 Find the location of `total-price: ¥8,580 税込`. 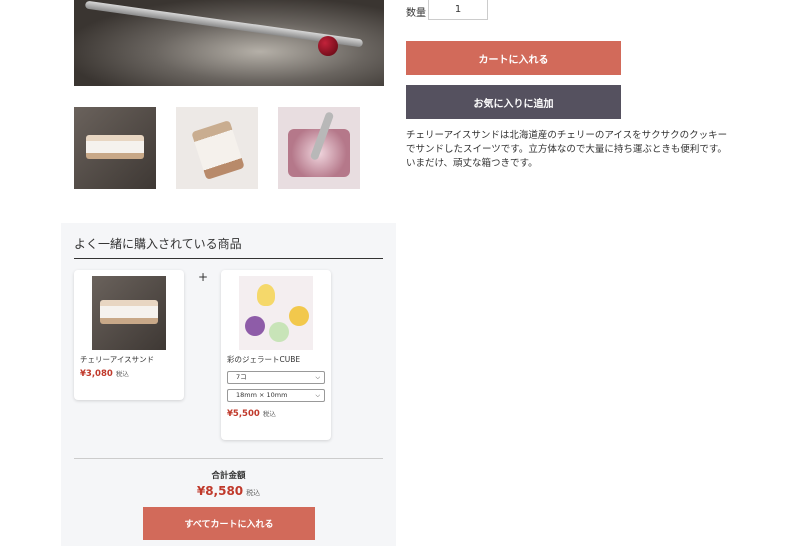

total-price: ¥8,580 税込 is located at coordinates (228, 491).